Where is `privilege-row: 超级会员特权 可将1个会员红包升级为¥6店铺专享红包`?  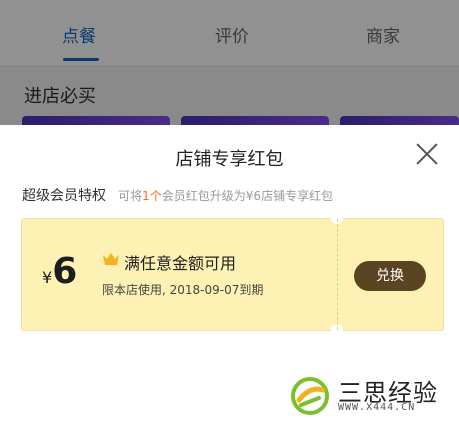 privilege-row: 超级会员特权 可将1个会员红包升级为¥6店铺专享红包 is located at coordinates (177, 195).